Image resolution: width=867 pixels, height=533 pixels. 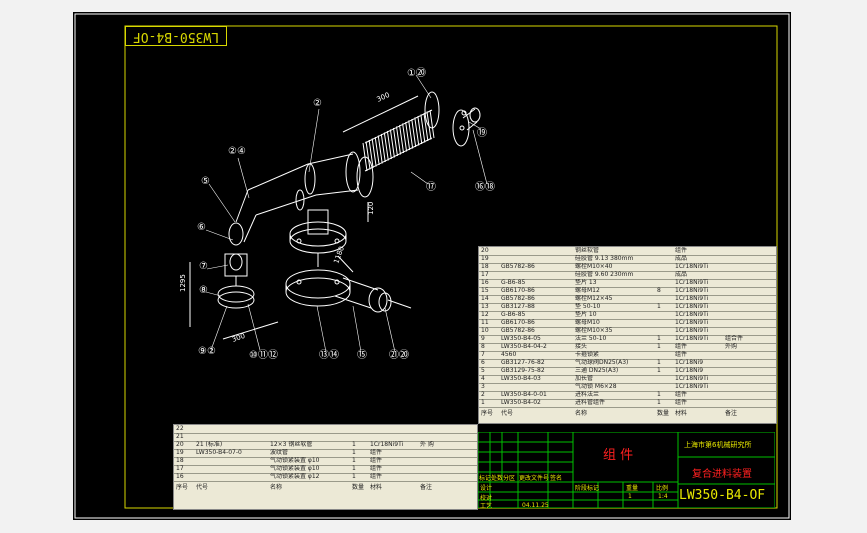 What do you see at coordinates (279, 452) in the screenshot?
I see `bom-cell-name: 波纹管` at bounding box center [279, 452].